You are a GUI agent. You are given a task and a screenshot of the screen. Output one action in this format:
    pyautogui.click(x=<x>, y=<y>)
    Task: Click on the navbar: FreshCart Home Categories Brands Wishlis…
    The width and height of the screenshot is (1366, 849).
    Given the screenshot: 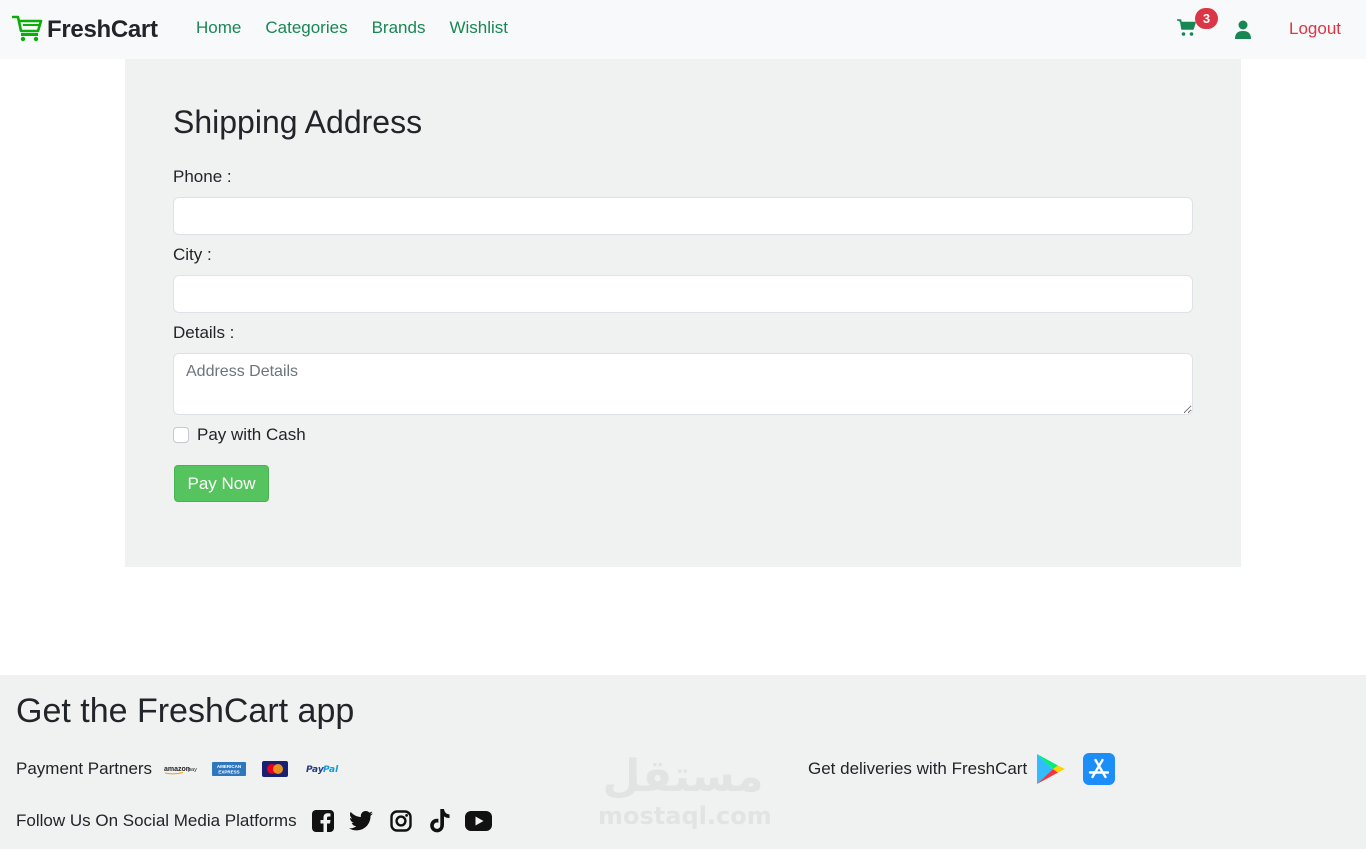 What is the action you would take?
    pyautogui.click(x=683, y=29)
    